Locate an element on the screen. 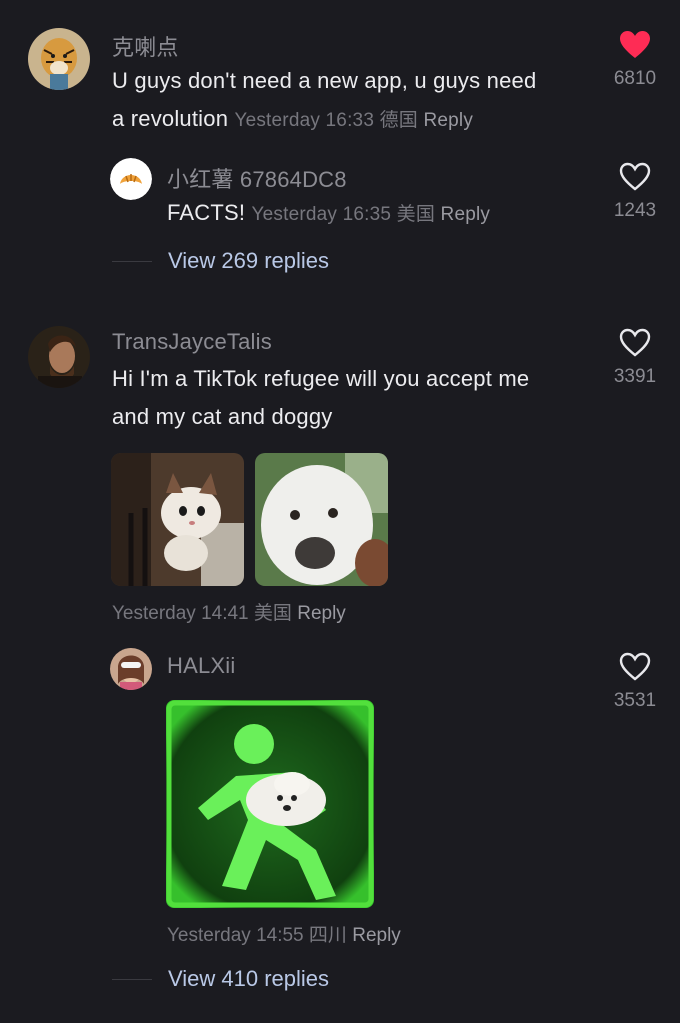 The image size is (680, 1023). reply-meta: Yesterday 16:35 美国 Reply is located at coordinates (371, 214).